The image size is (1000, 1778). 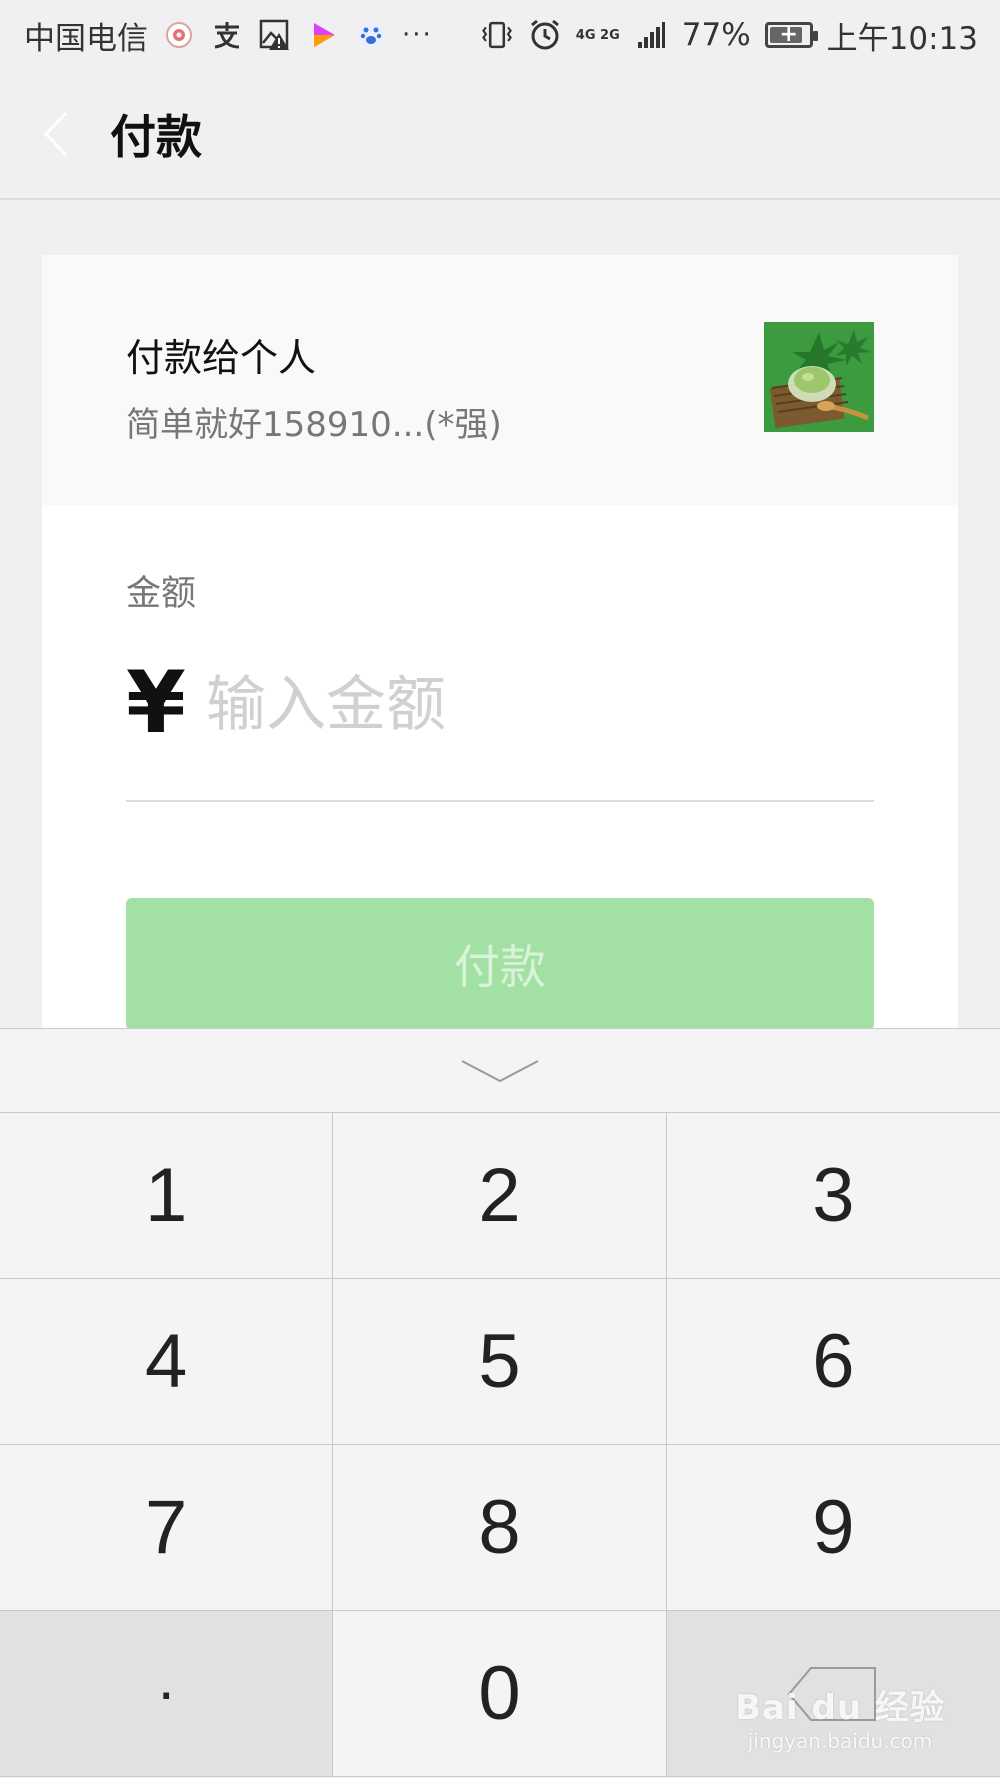 I want to click on payee-section: 付款给个人 简单就好158910...(*强), so click(x=500, y=380).